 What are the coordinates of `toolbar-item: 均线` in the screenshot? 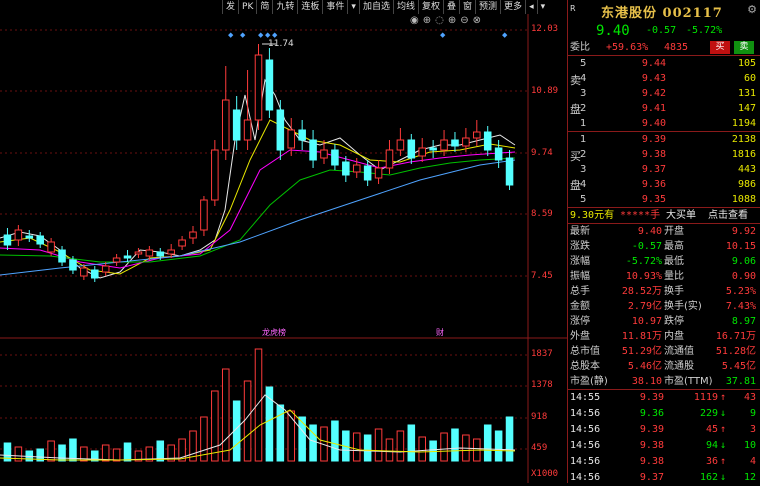 It's located at (405, 7).